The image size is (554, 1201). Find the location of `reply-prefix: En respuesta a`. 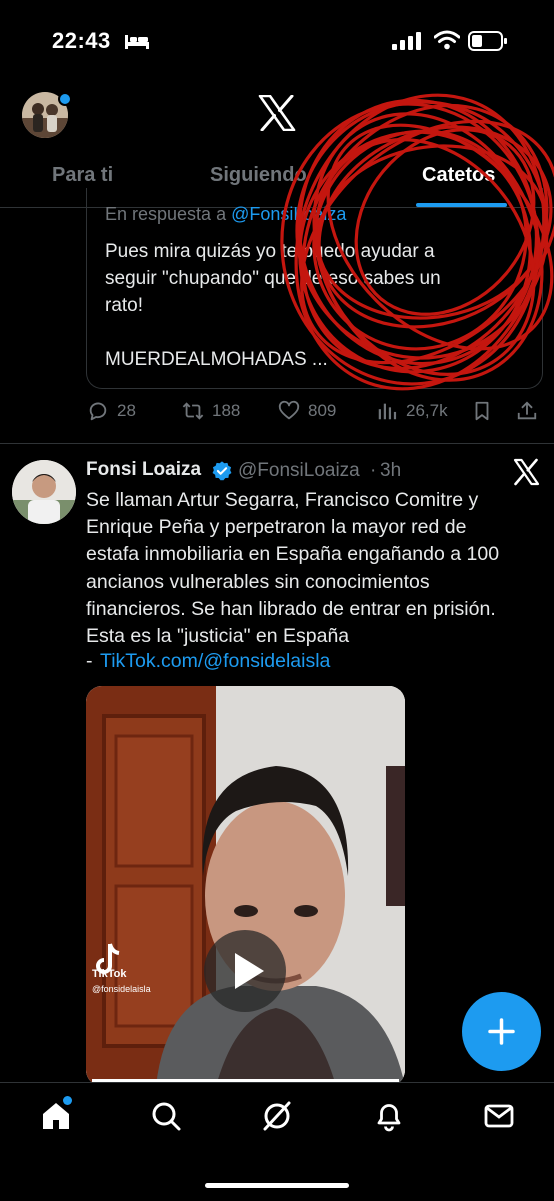

reply-prefix: En respuesta a is located at coordinates (168, 214).